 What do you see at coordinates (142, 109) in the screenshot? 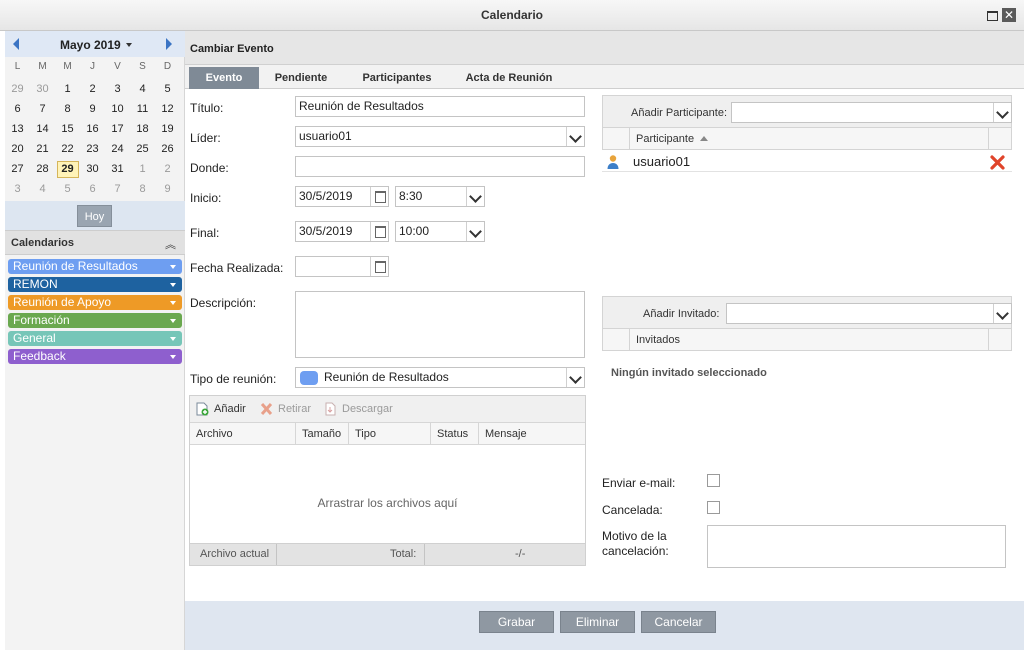
I see `calendar-day: 11` at bounding box center [142, 109].